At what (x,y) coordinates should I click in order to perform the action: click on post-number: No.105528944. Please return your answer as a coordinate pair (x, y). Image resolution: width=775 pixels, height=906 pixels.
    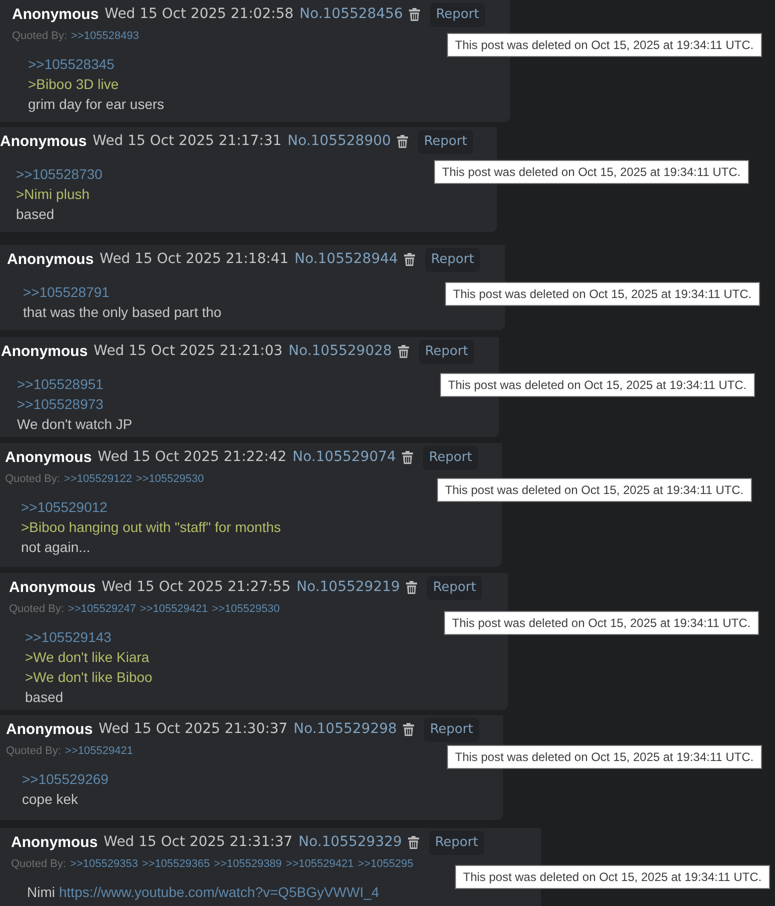
    Looking at the image, I should click on (346, 259).